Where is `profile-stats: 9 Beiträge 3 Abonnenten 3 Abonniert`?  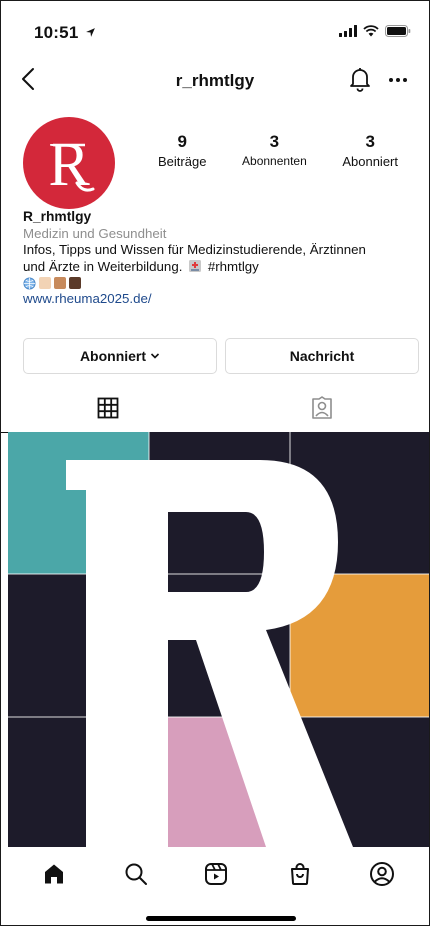
profile-stats: 9 Beiträge 3 Abonnenten 3 Abonniert is located at coordinates (278, 150).